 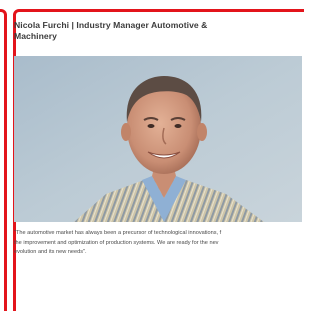 I want to click on quote-line: evolution and its new needs"., so click(x=50, y=252).